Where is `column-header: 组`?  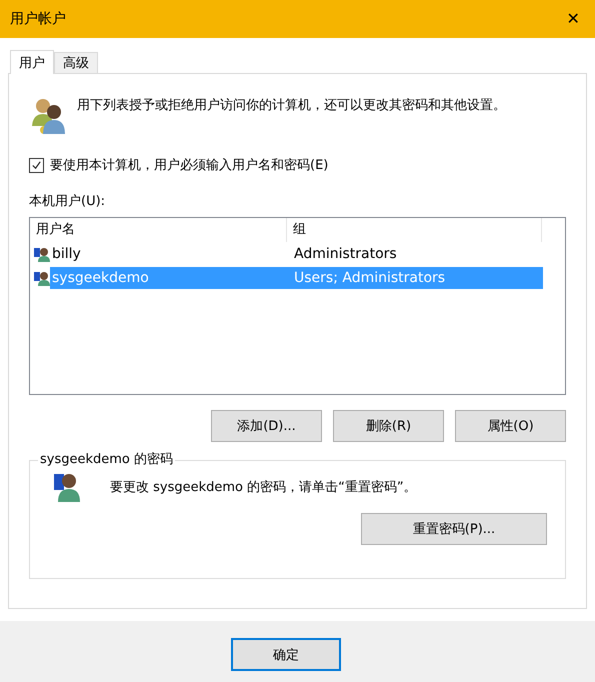 column-header: 组 is located at coordinates (414, 230).